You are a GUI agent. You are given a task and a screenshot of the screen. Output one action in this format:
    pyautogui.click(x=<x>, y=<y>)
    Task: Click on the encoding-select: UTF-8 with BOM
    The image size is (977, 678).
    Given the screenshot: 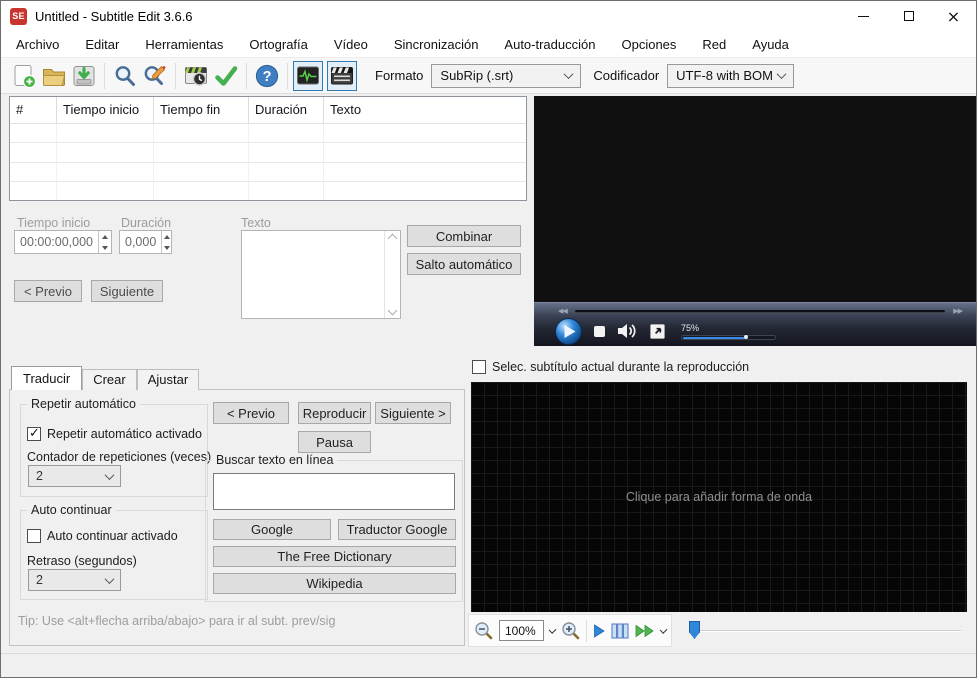 What is the action you would take?
    pyautogui.click(x=731, y=75)
    